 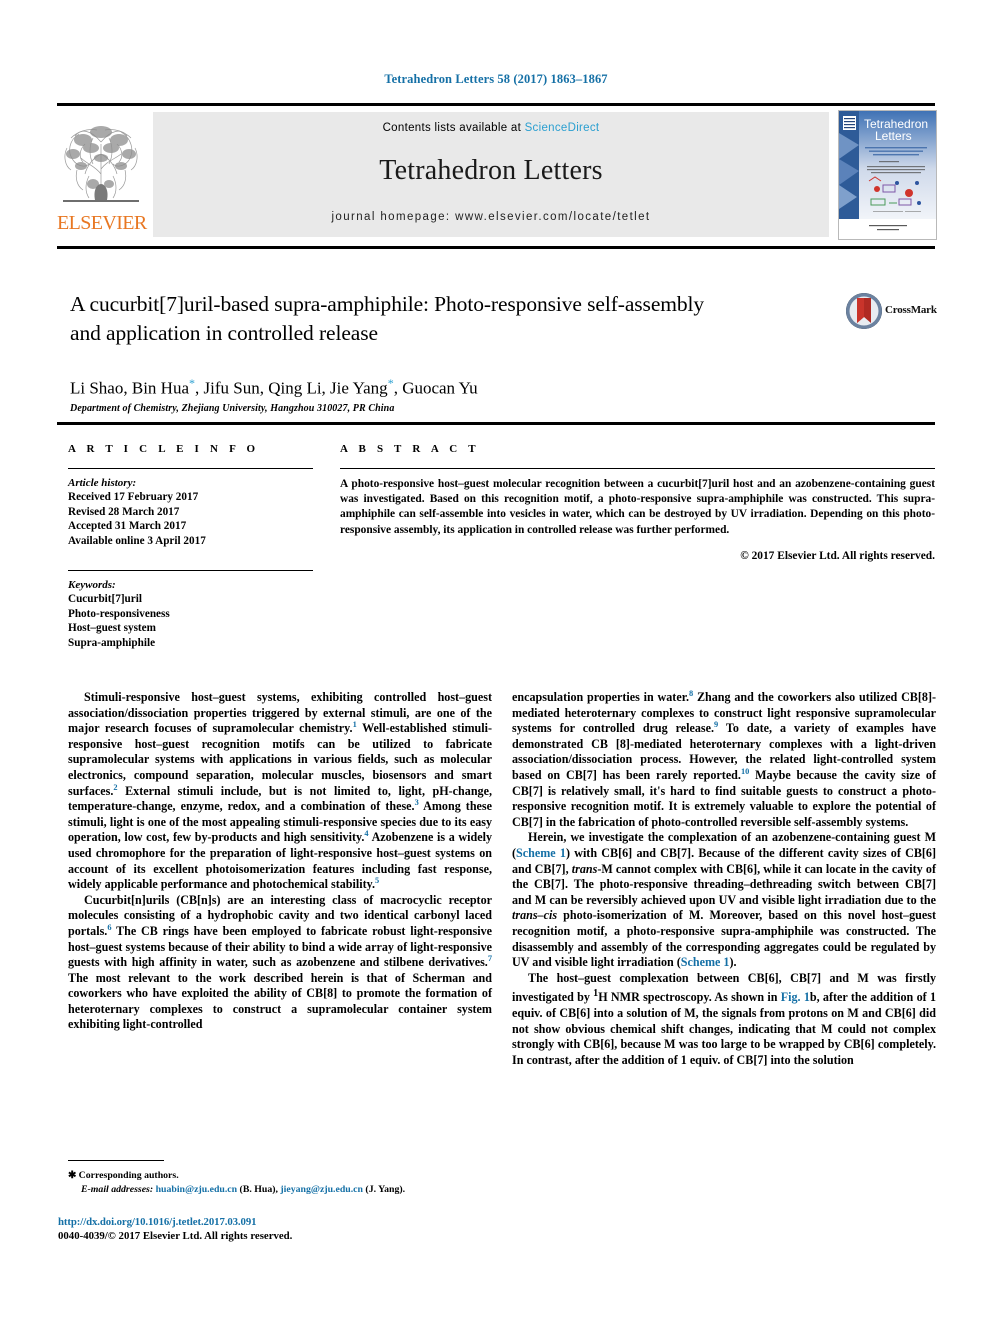 I want to click on footnote-divider, so click(x=116, y=1160).